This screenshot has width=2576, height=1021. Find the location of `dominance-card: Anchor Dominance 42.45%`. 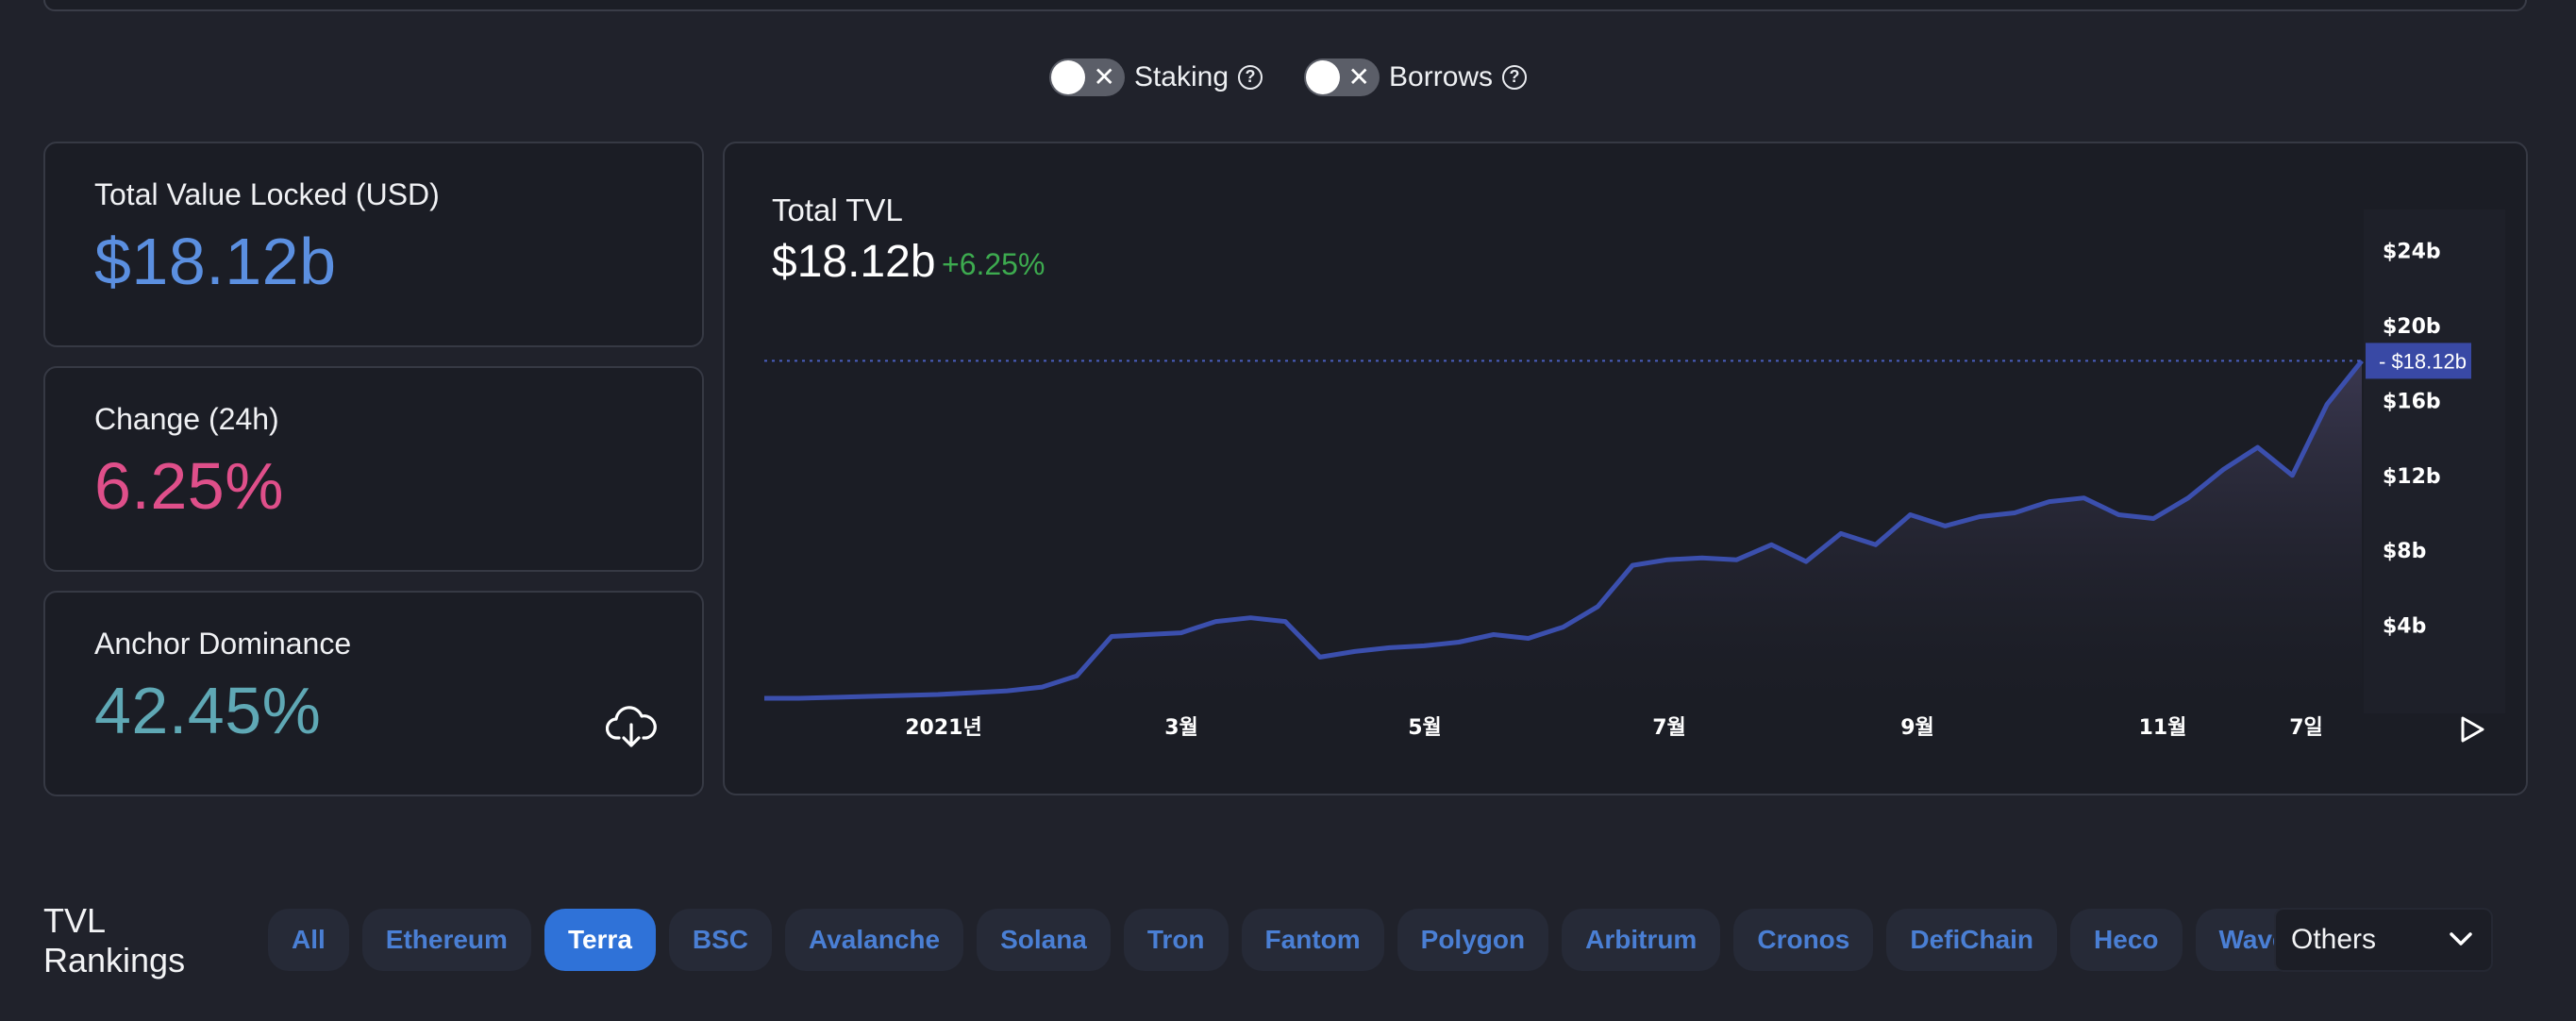

dominance-card: Anchor Dominance 42.45% is located at coordinates (373, 693).